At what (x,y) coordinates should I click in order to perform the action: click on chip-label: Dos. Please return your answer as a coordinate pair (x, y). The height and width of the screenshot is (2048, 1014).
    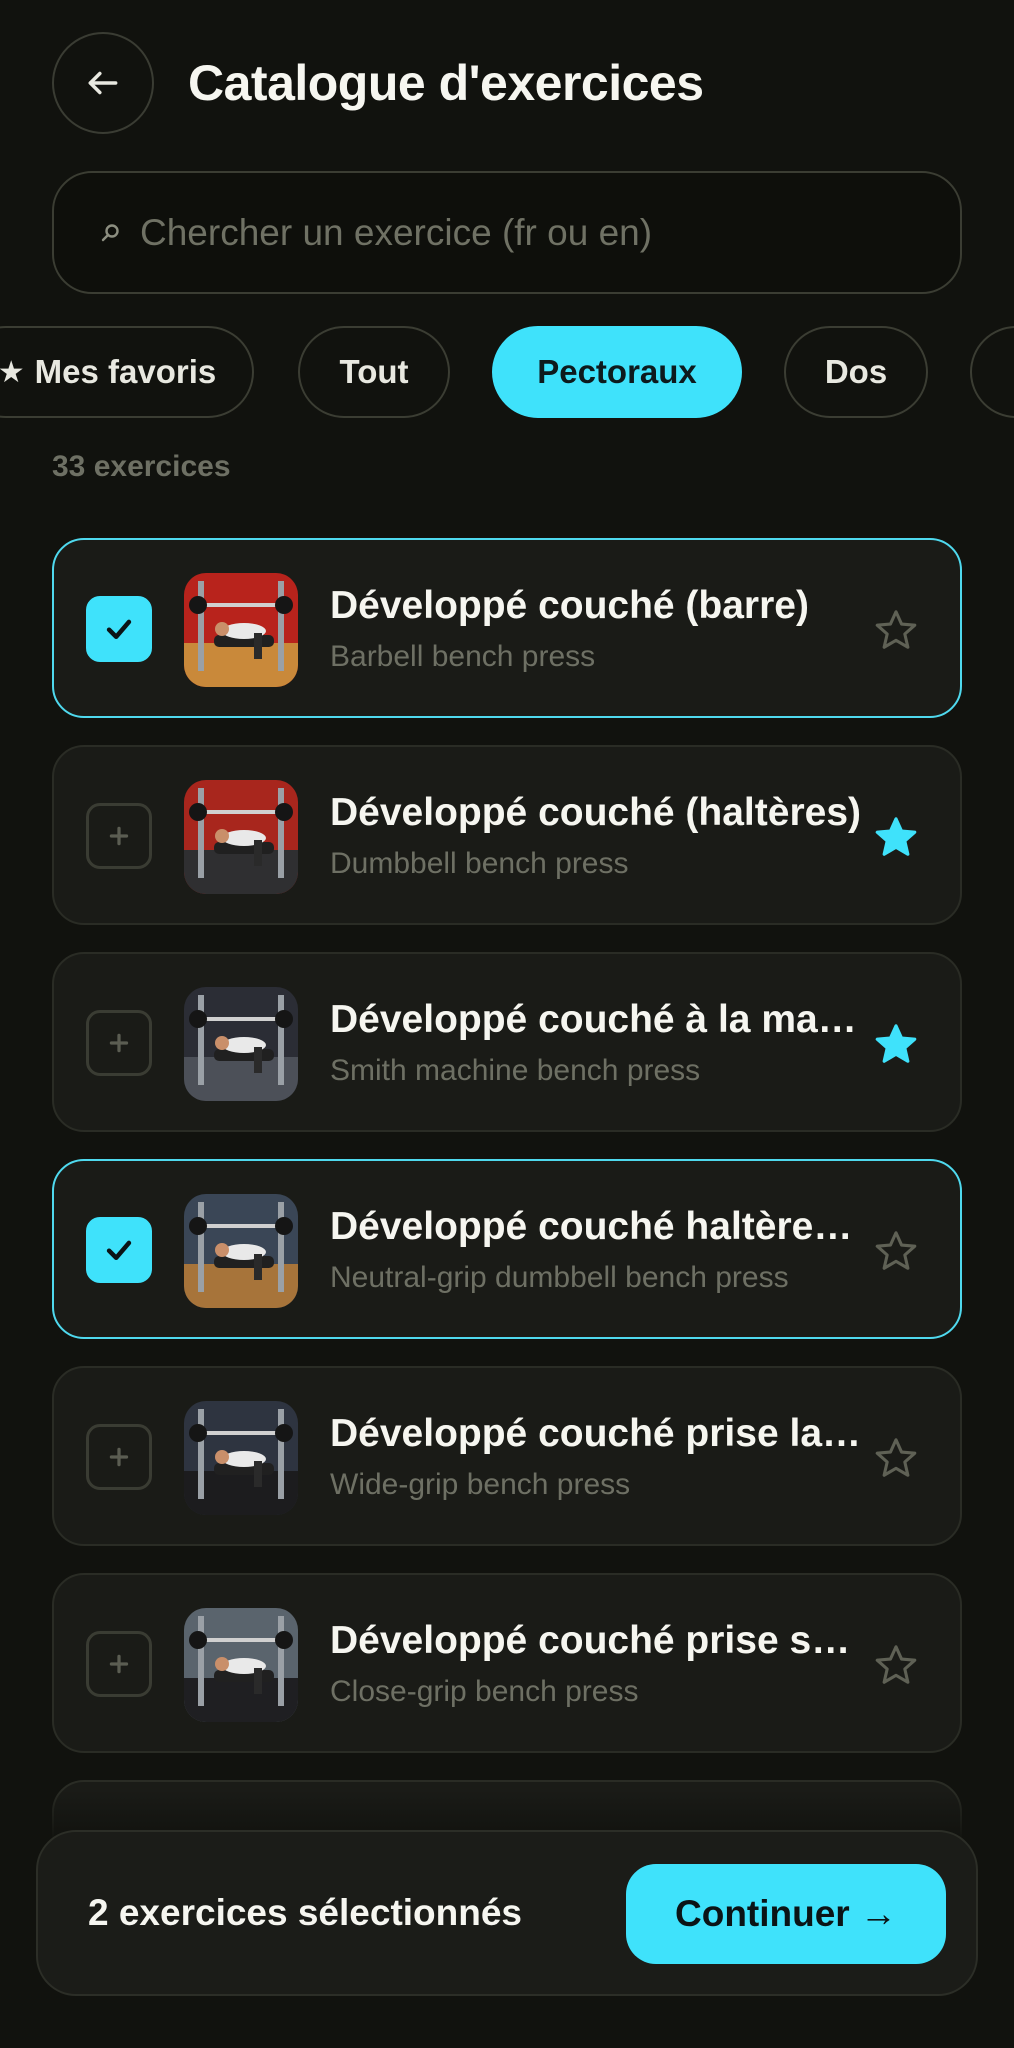
    Looking at the image, I should click on (856, 371).